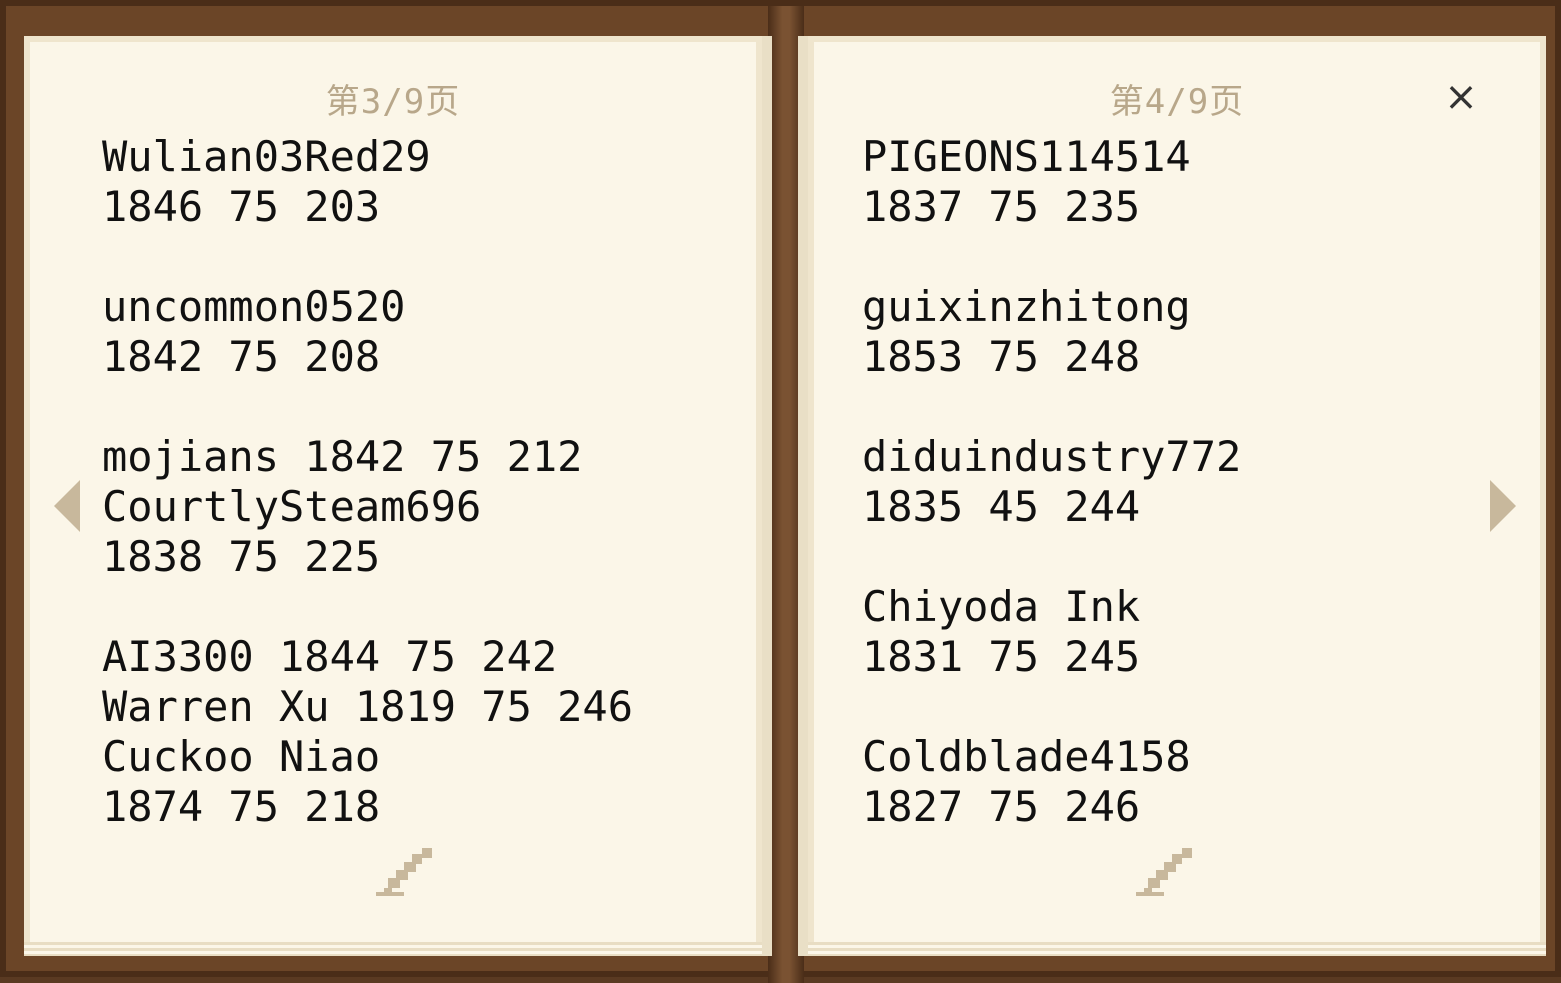  I want to click on arrow-right-icon, so click(1502, 506).